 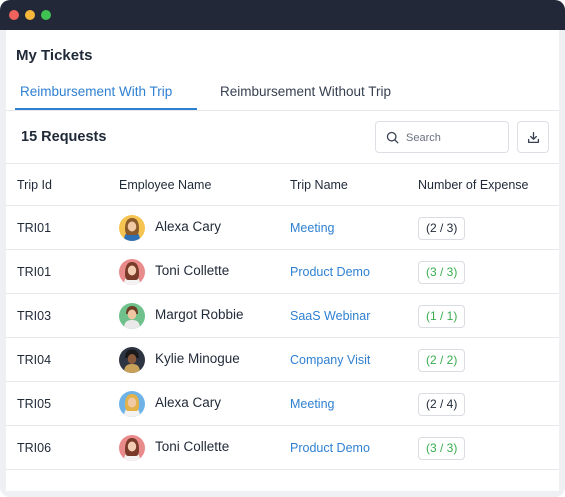 I want to click on trip-id: TRI03, so click(x=34, y=316).